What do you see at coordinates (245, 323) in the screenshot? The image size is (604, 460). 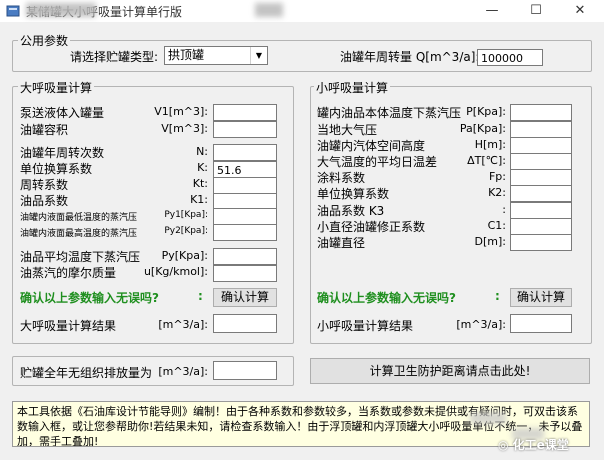 I see `big-result-output` at bounding box center [245, 323].